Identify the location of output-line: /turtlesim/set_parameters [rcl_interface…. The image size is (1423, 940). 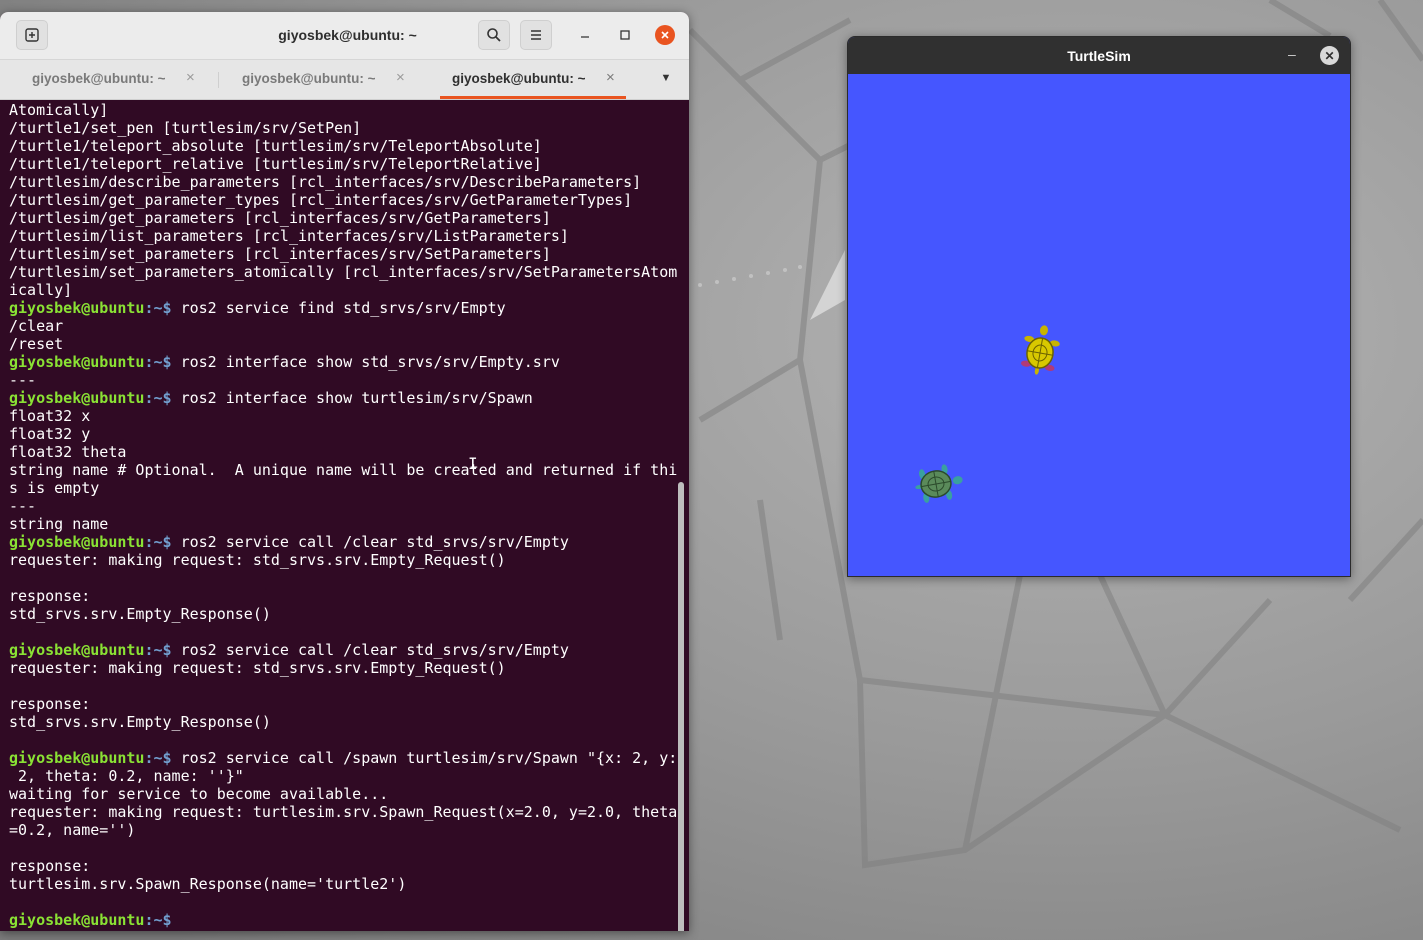
(280, 254).